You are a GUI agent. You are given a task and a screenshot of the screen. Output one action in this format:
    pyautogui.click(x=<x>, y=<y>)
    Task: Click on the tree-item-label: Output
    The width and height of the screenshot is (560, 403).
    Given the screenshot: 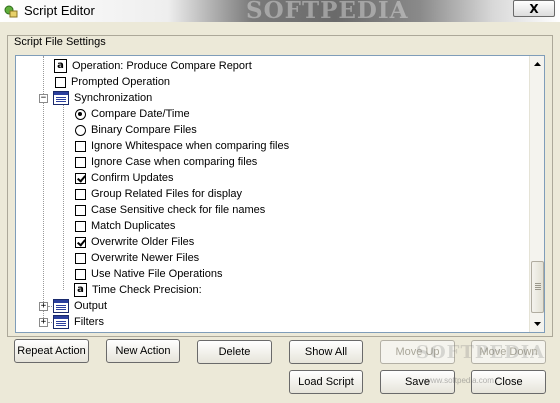 What is the action you would take?
    pyautogui.click(x=91, y=306)
    